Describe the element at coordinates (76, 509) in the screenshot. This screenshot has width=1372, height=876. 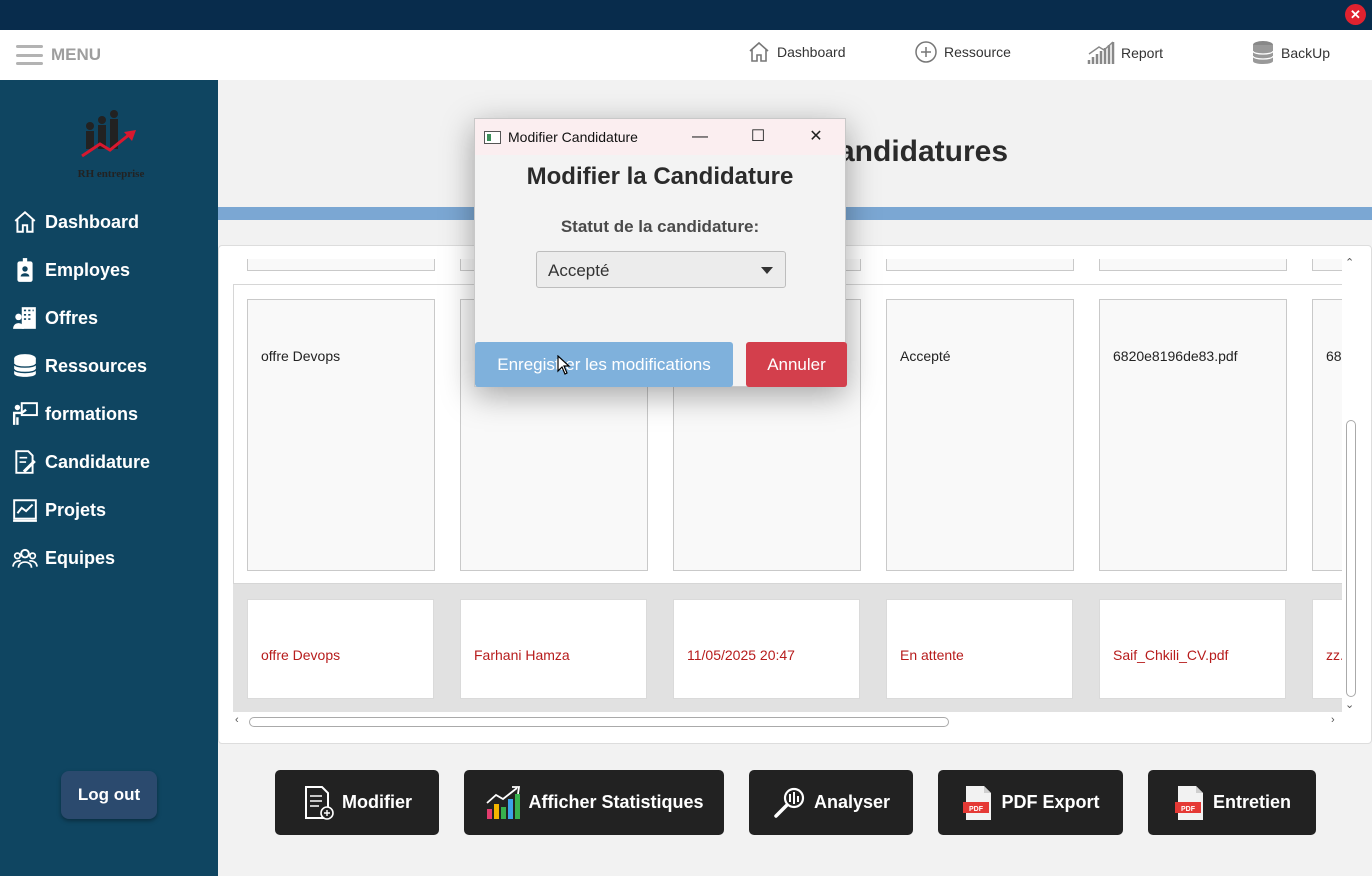
I see `sidebar-item-label: Projets` at that location.